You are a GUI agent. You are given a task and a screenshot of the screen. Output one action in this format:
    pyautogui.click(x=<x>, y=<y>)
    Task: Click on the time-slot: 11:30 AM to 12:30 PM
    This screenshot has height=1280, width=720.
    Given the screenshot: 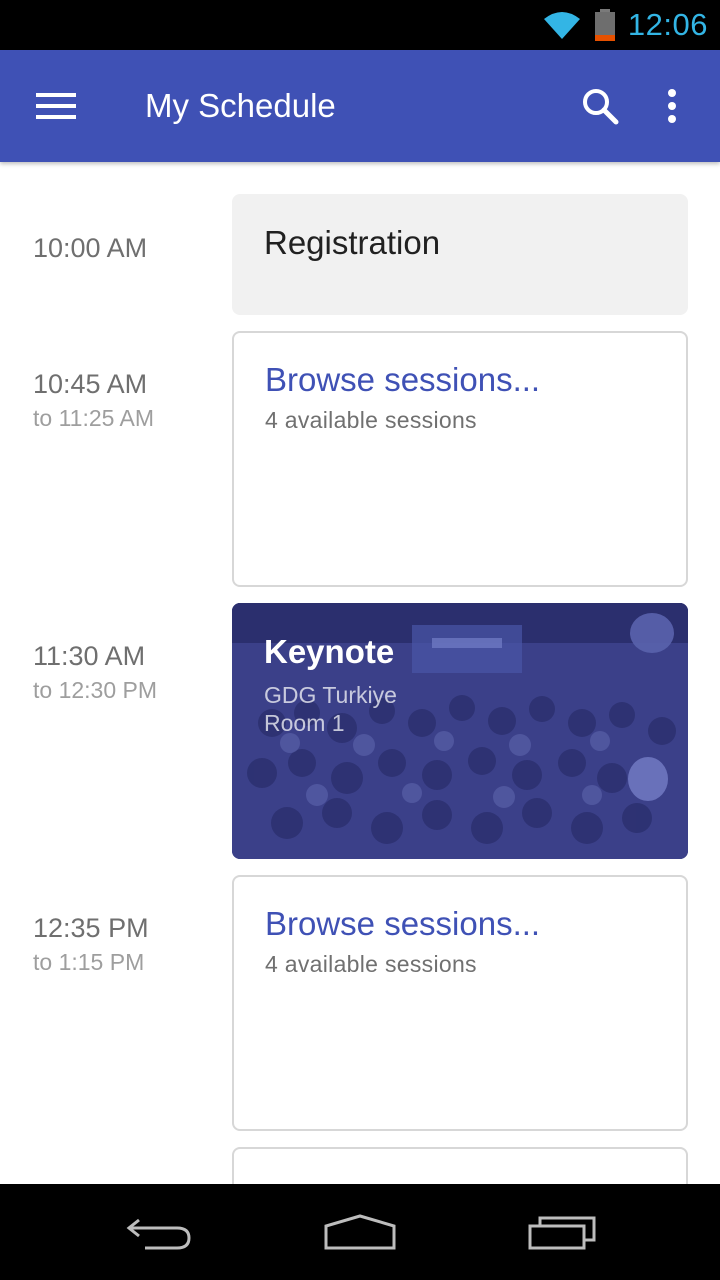 What is the action you would take?
    pyautogui.click(x=95, y=673)
    